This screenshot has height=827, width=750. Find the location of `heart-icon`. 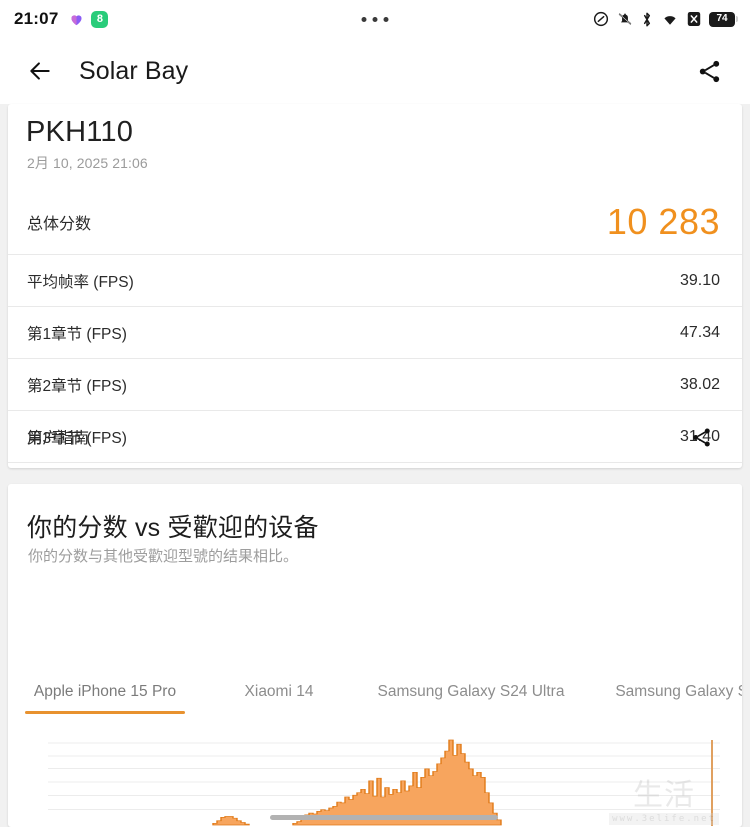

heart-icon is located at coordinates (76, 19).